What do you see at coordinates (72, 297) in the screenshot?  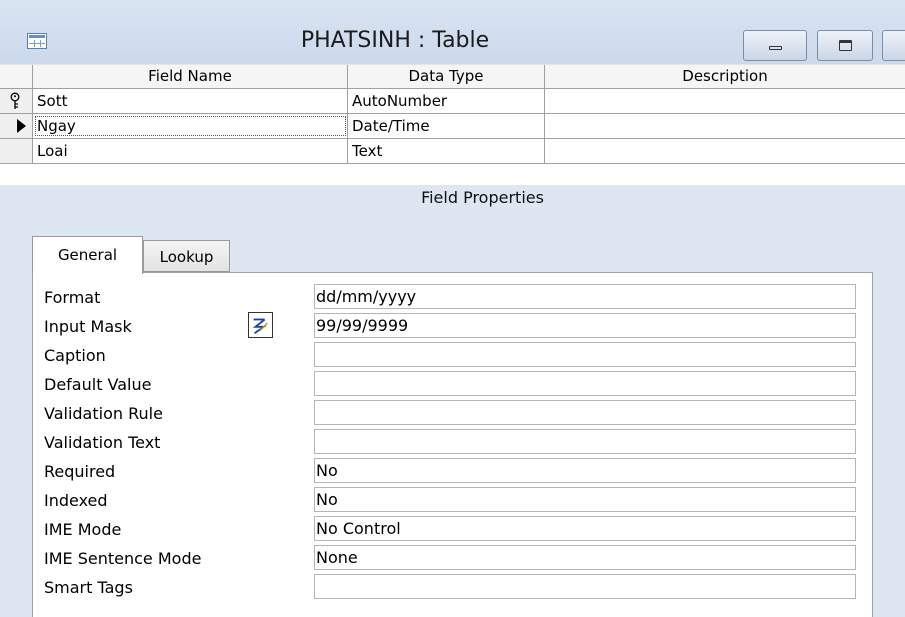 I see `property-label: Format` at bounding box center [72, 297].